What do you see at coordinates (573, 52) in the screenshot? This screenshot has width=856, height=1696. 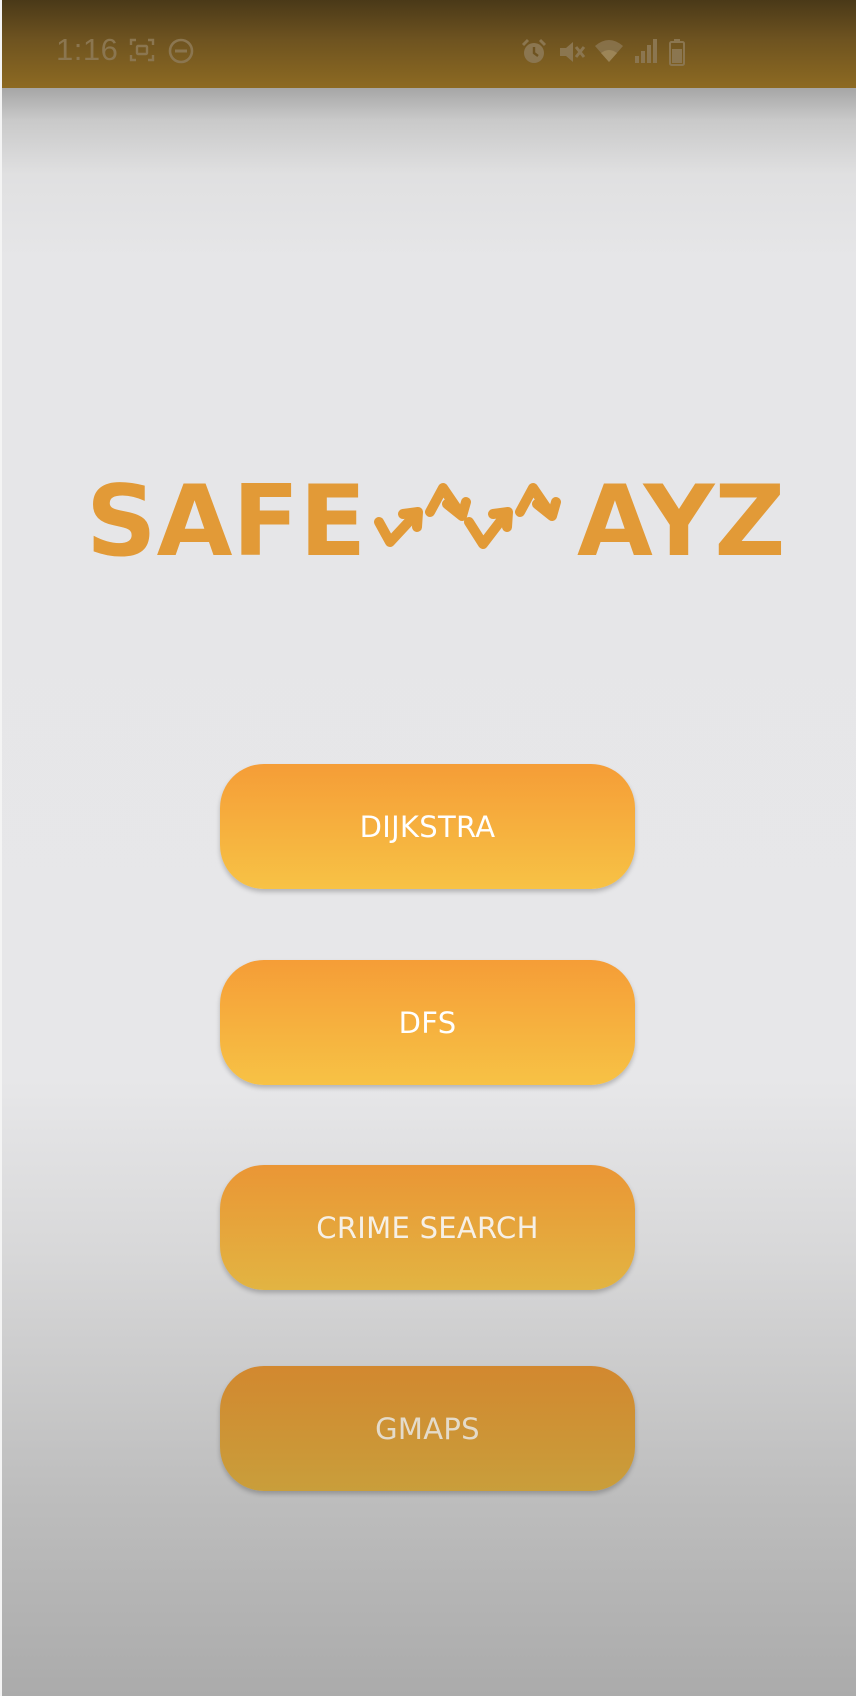 I see `vibrate-mute-icon` at bounding box center [573, 52].